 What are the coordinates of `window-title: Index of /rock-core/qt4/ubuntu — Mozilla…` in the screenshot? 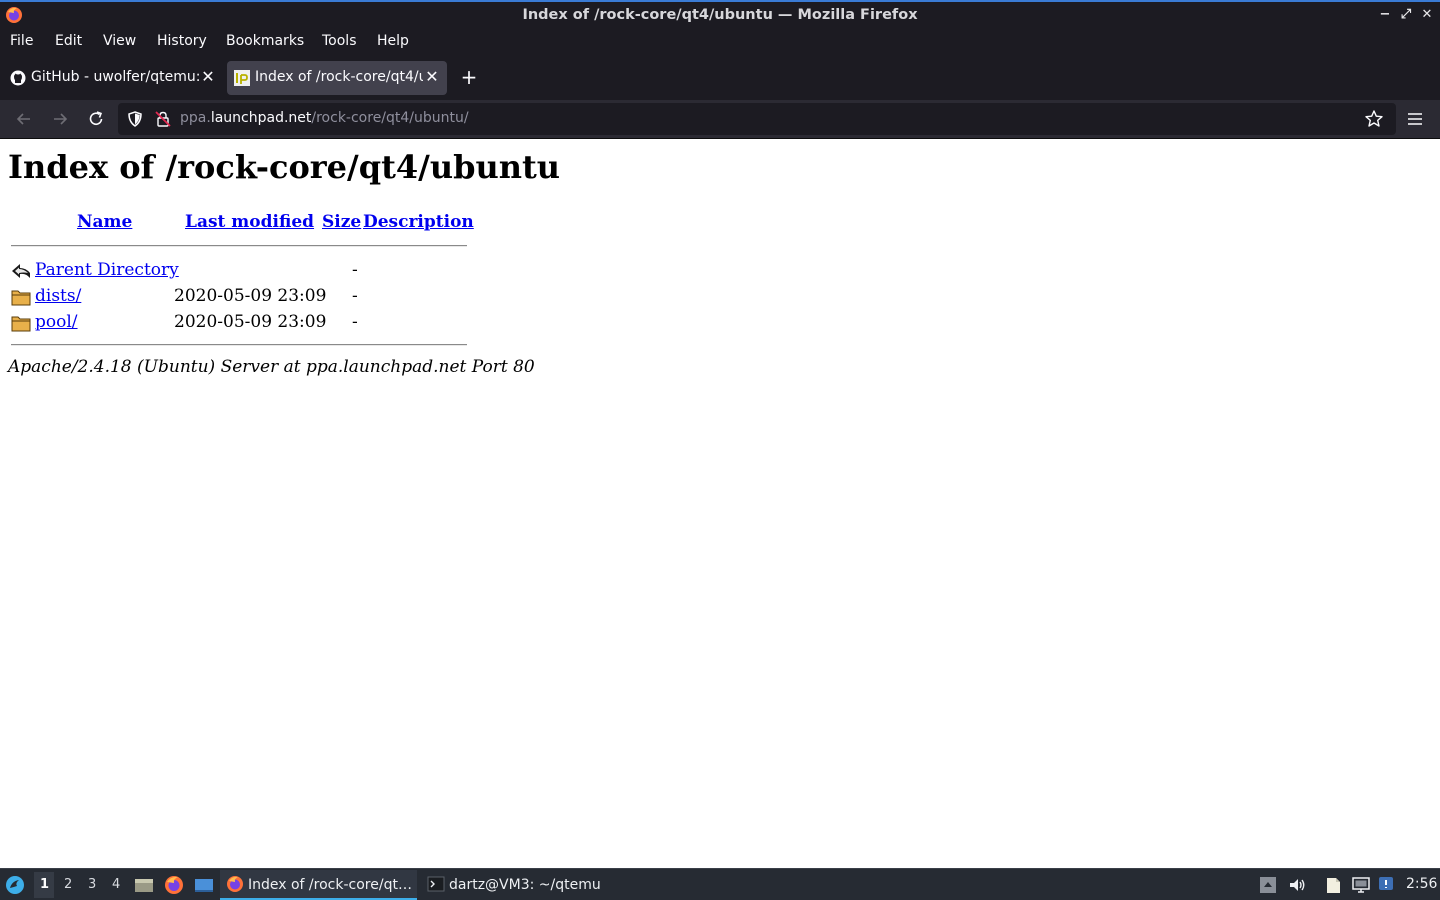 It's located at (720, 15).